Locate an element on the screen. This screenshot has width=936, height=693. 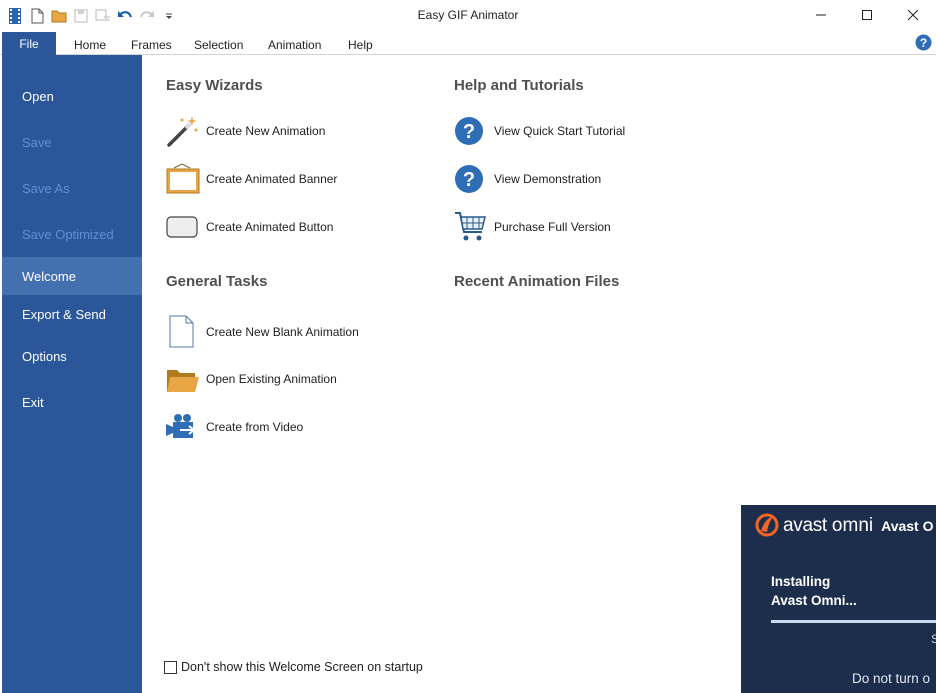
avast-progress-fill is located at coordinates (853, 621).